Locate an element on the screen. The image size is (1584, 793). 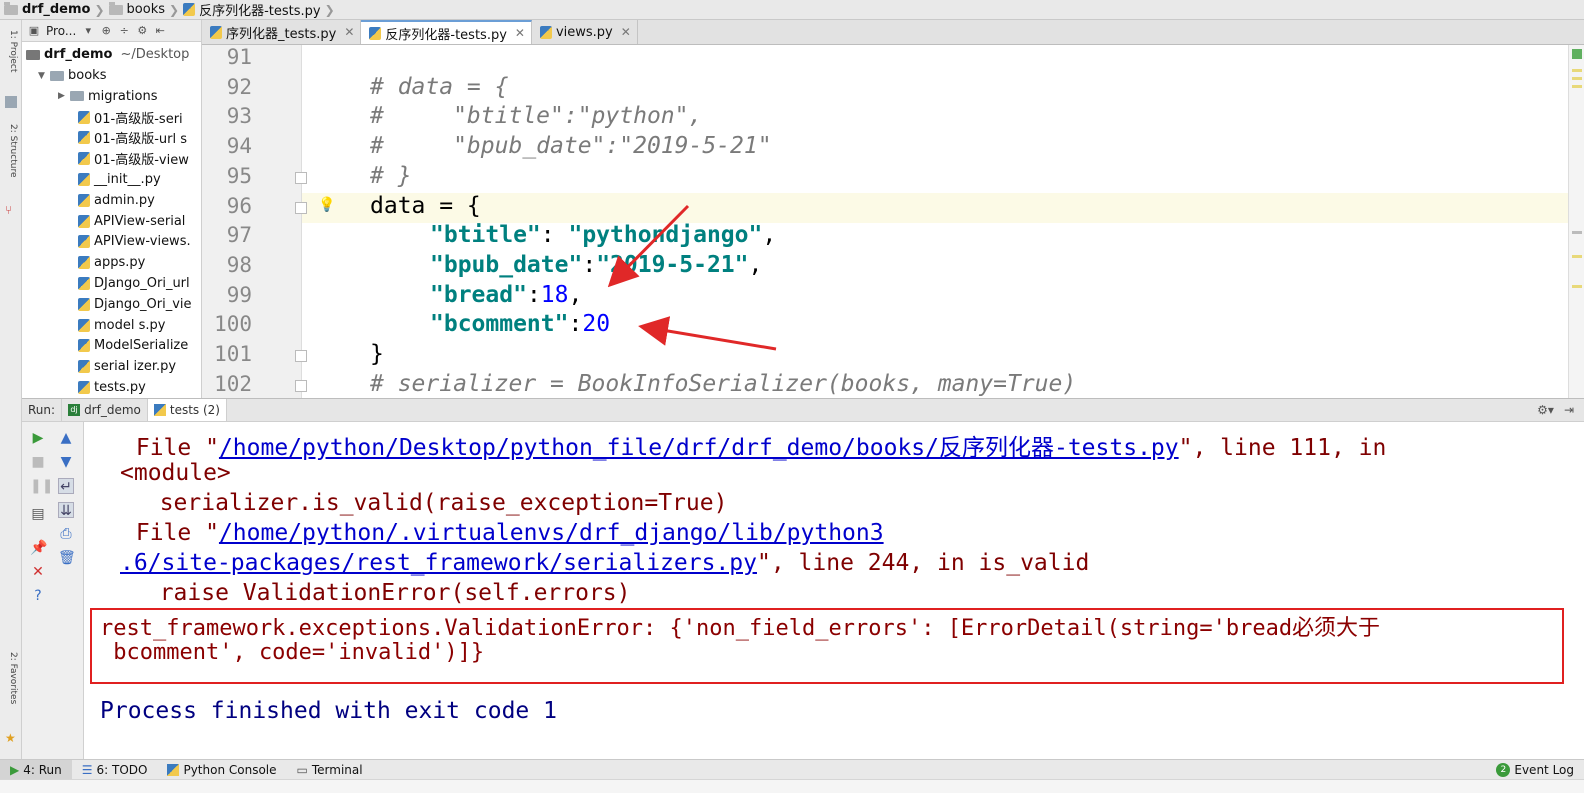
project-view-icon: ▣ is located at coordinates (34, 30).